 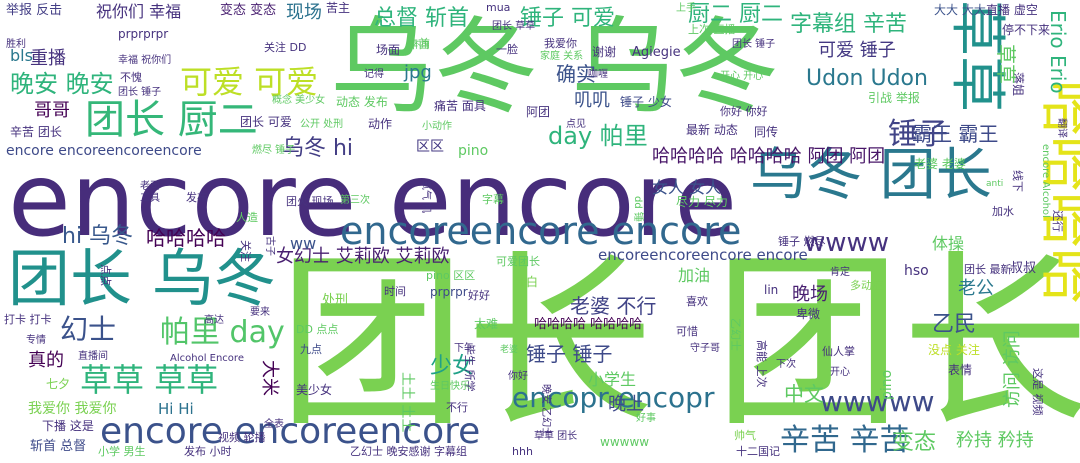 I want to click on word-zhuanqing: 专情, so click(x=36, y=340).